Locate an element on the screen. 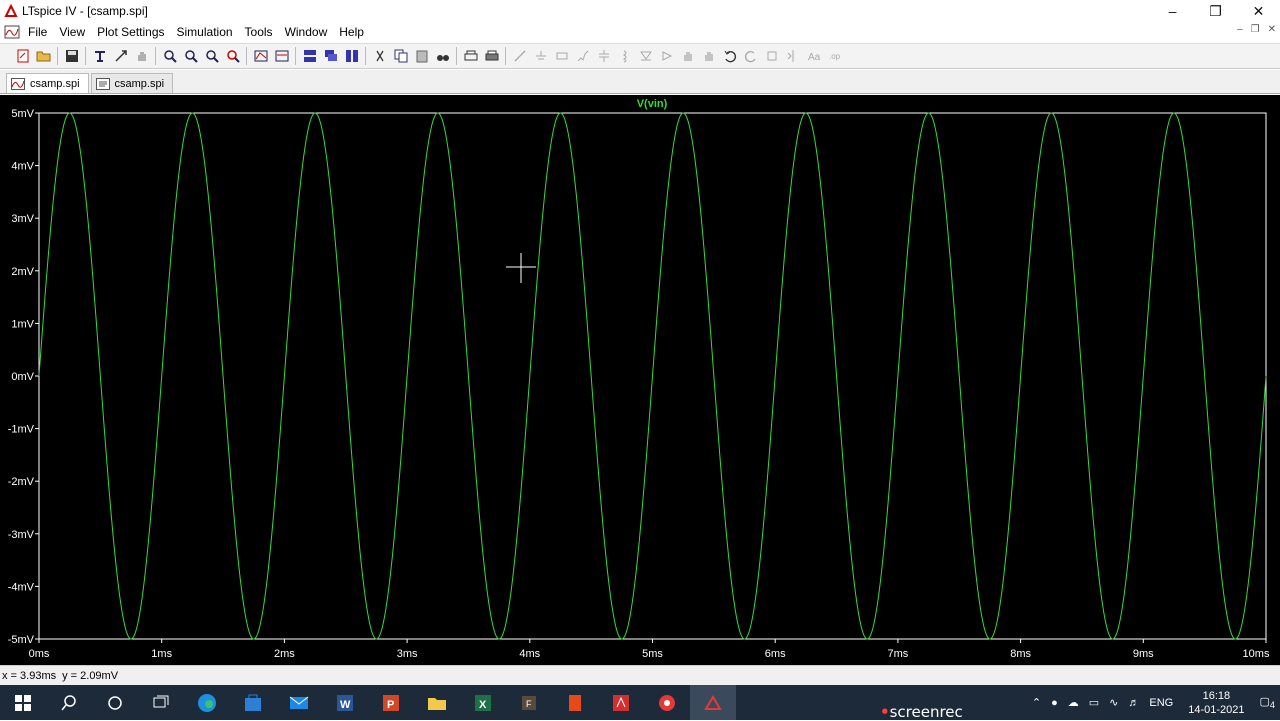 The height and width of the screenshot is (721, 1280). svg-text: X is located at coordinates (483, 705).